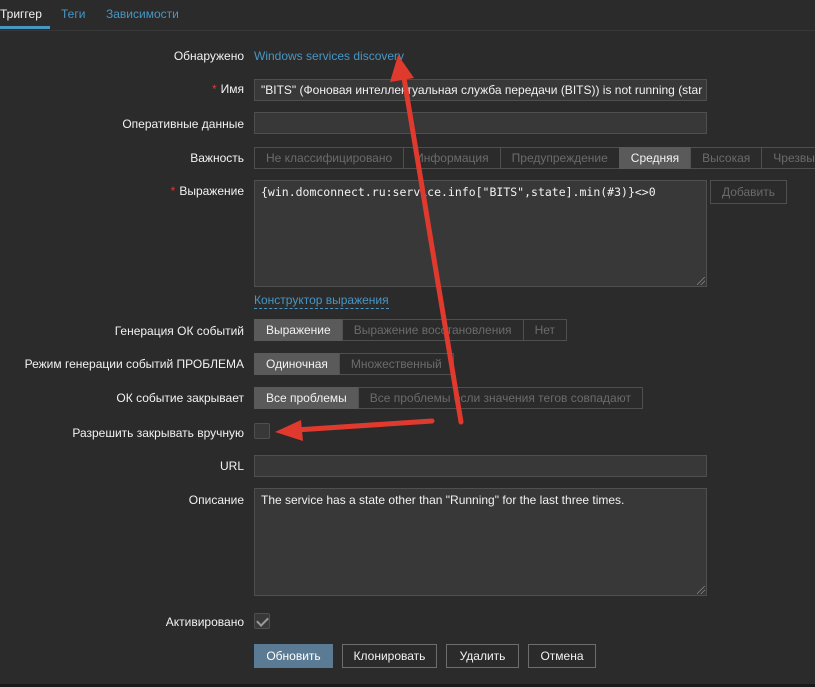 The width and height of the screenshot is (815, 687). What do you see at coordinates (180, 398) in the screenshot?
I see `ok-closes-label: ОК событие закрывает` at bounding box center [180, 398].